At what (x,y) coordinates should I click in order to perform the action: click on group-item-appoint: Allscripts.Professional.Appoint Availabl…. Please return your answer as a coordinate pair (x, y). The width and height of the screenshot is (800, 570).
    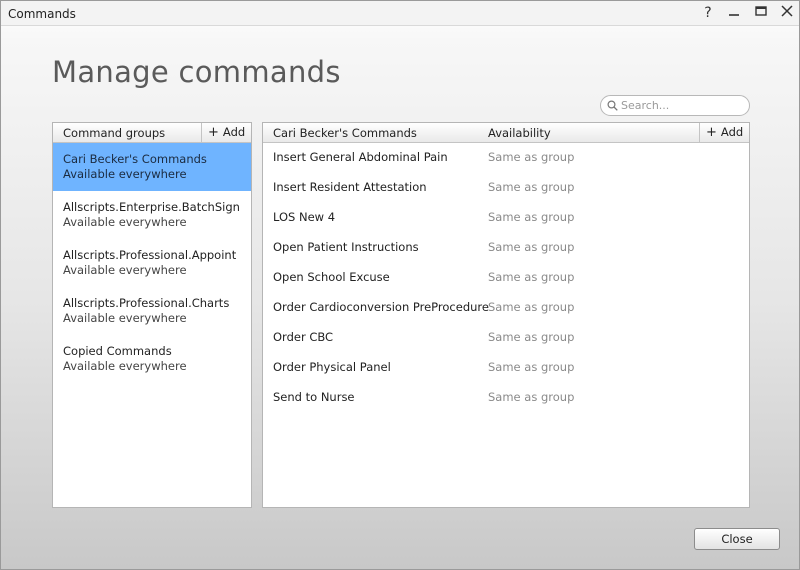
    Looking at the image, I should click on (152, 263).